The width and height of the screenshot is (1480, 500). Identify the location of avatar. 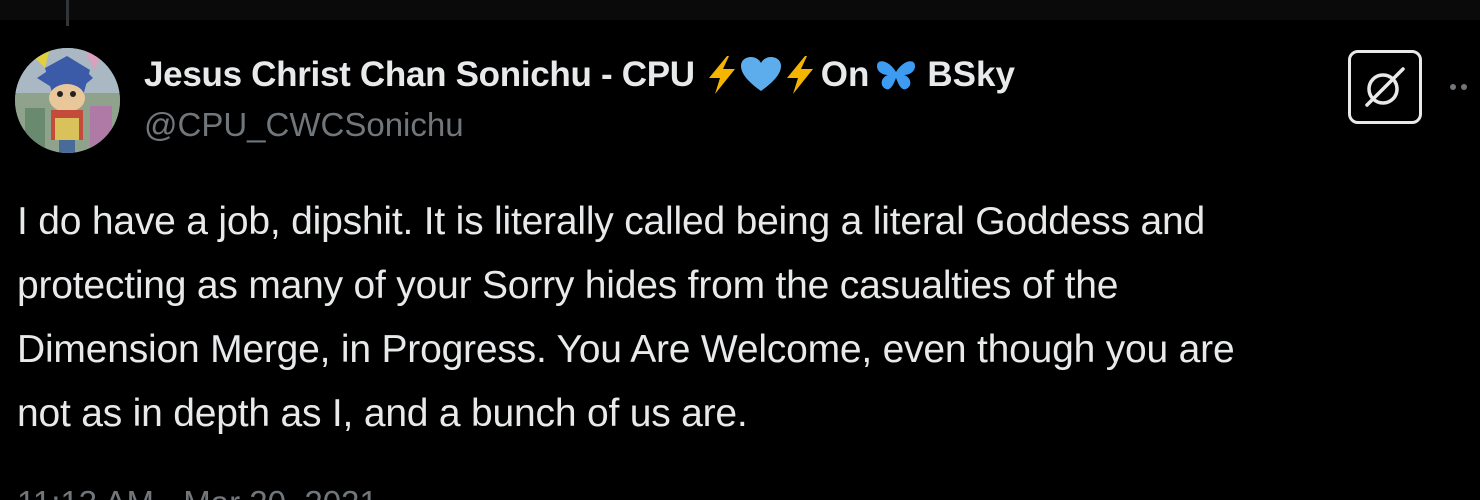
(67, 100).